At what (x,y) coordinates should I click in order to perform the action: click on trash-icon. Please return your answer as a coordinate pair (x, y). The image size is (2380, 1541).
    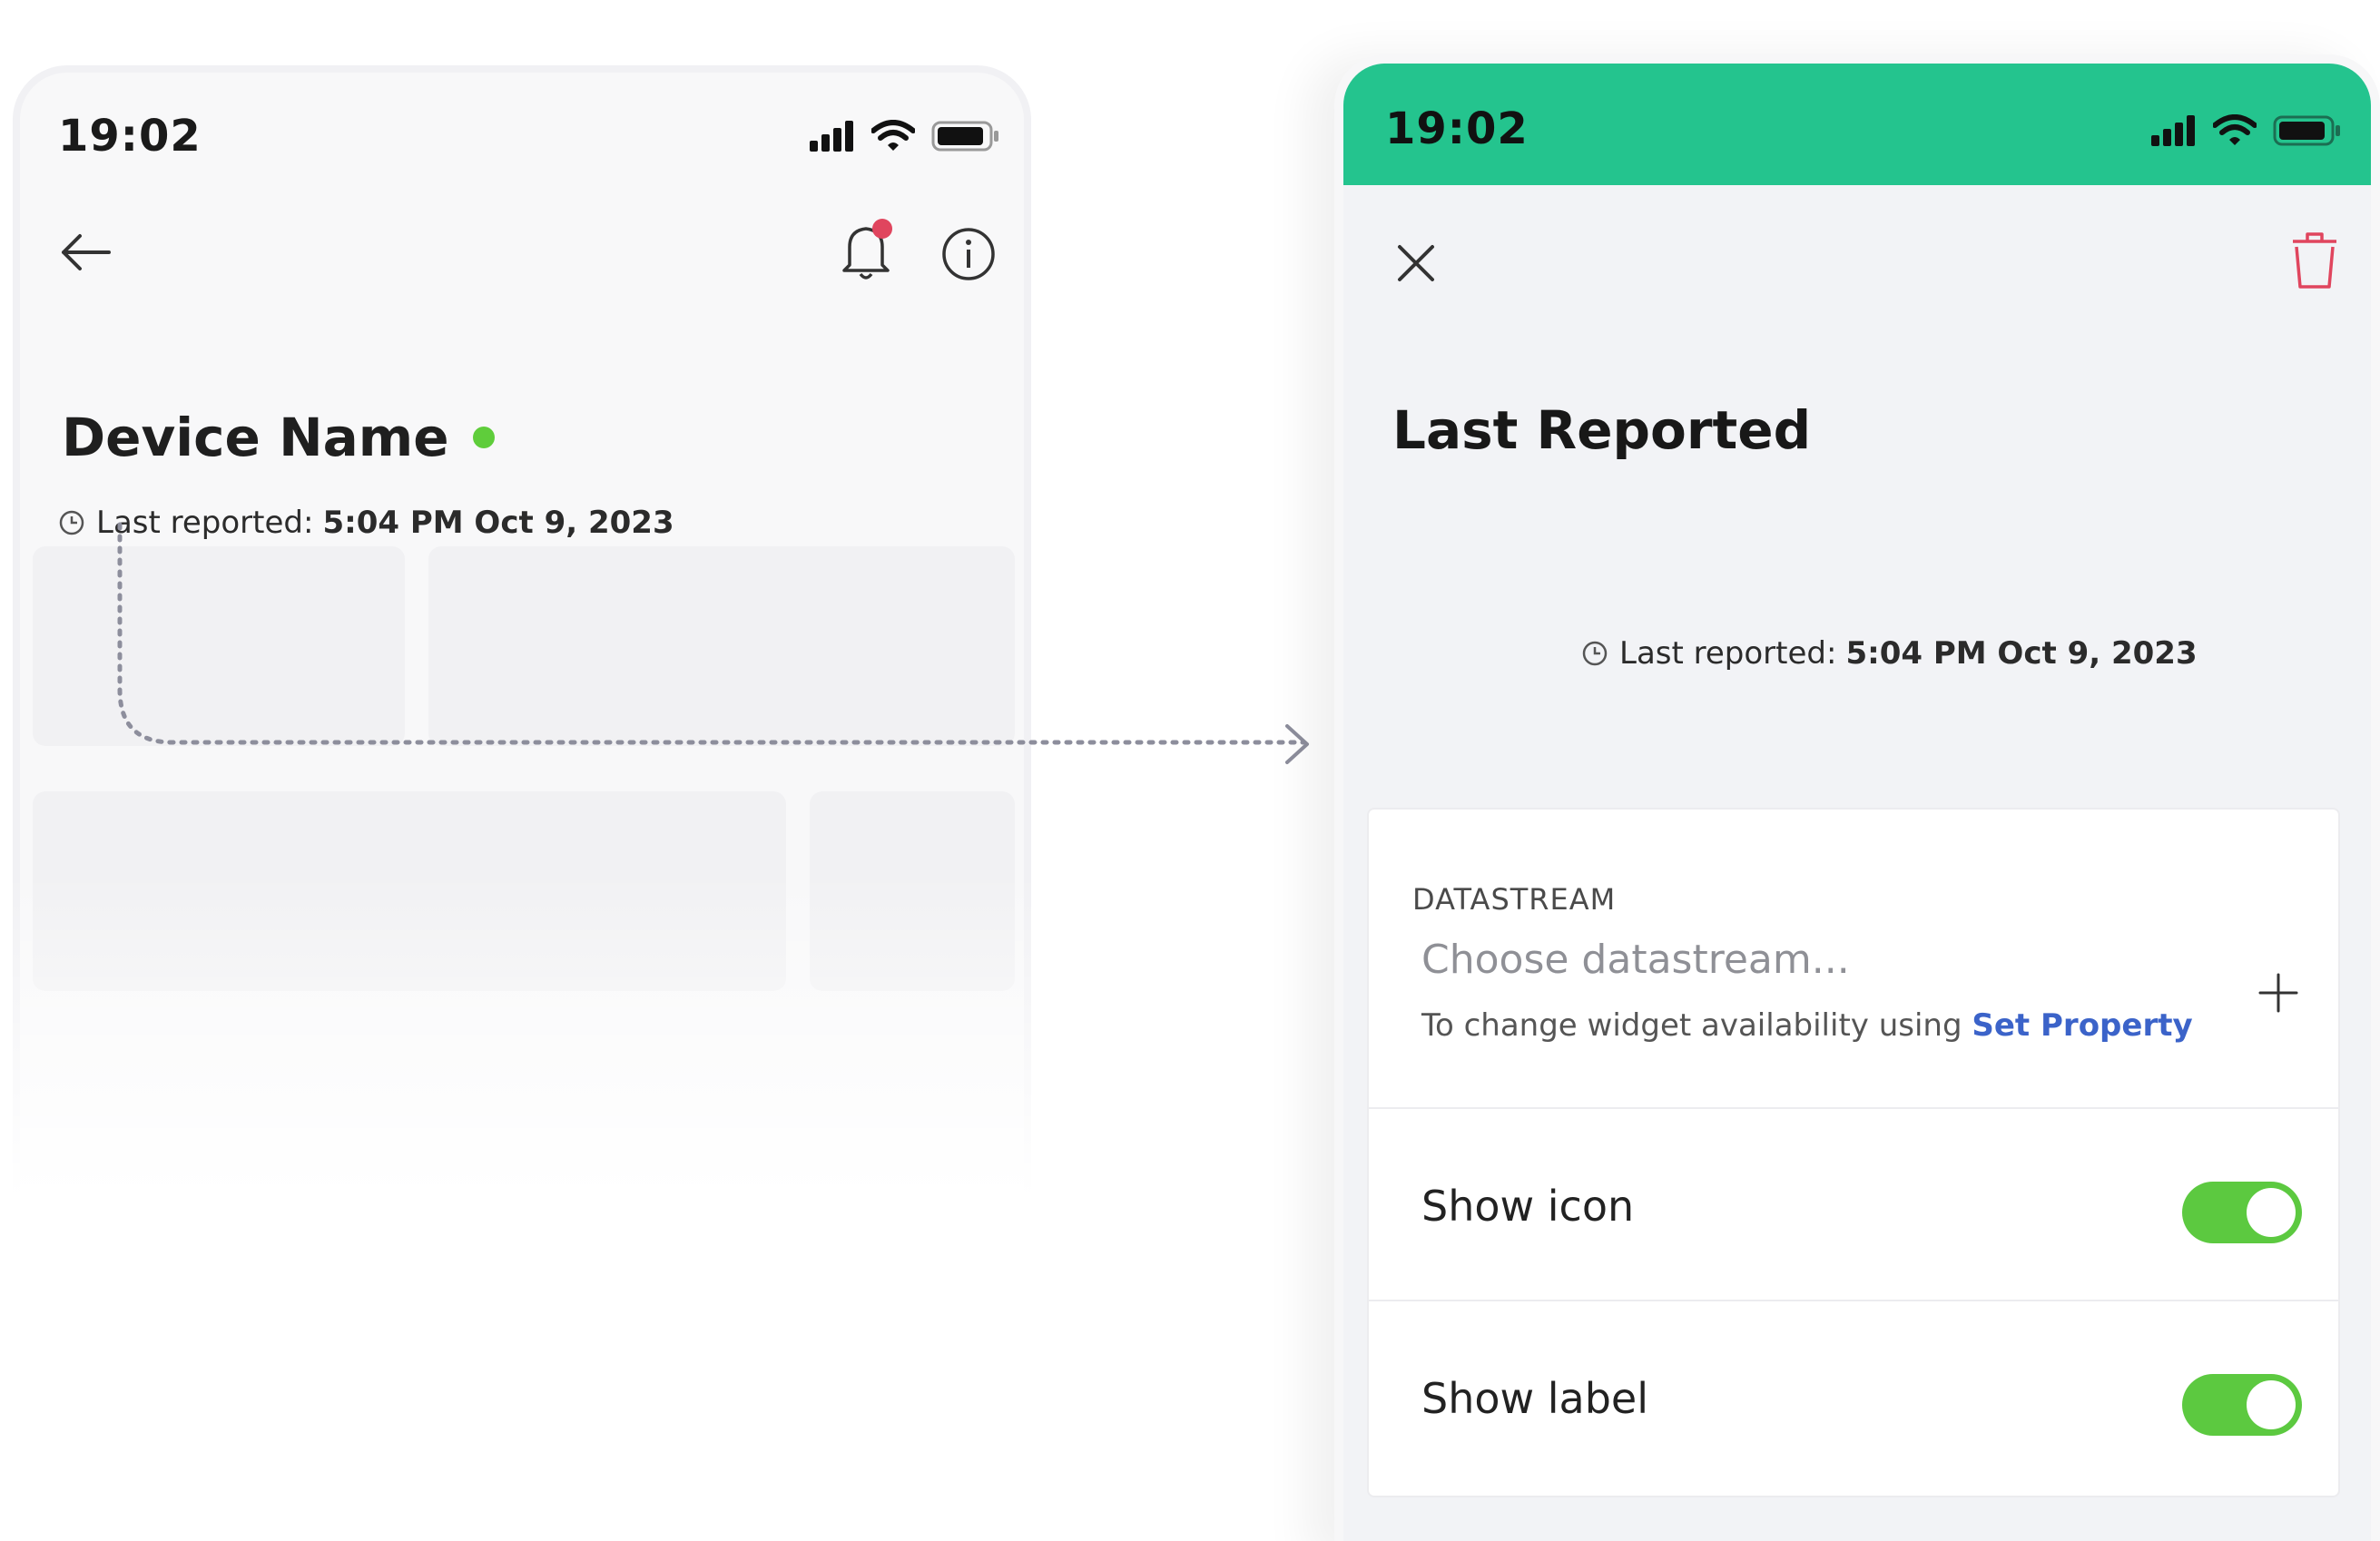
    Looking at the image, I should click on (2314, 260).